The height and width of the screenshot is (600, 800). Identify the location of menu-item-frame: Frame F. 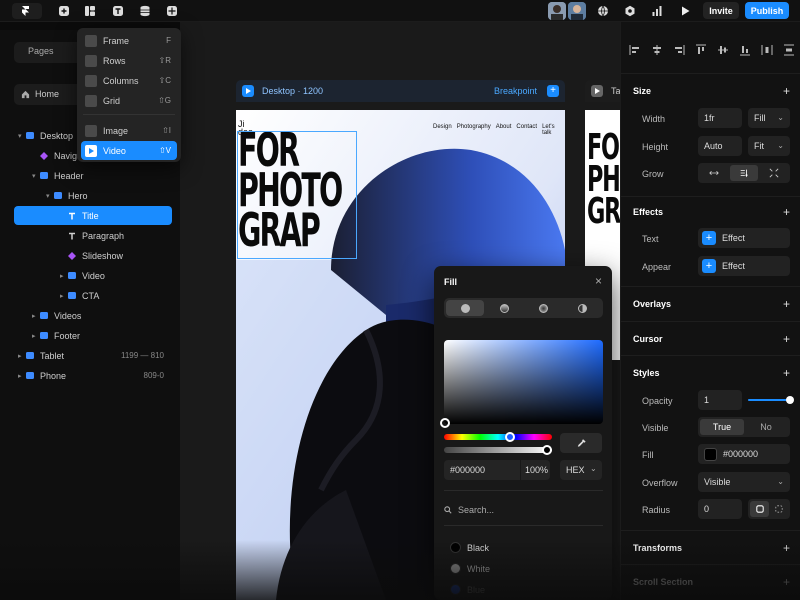
(129, 40).